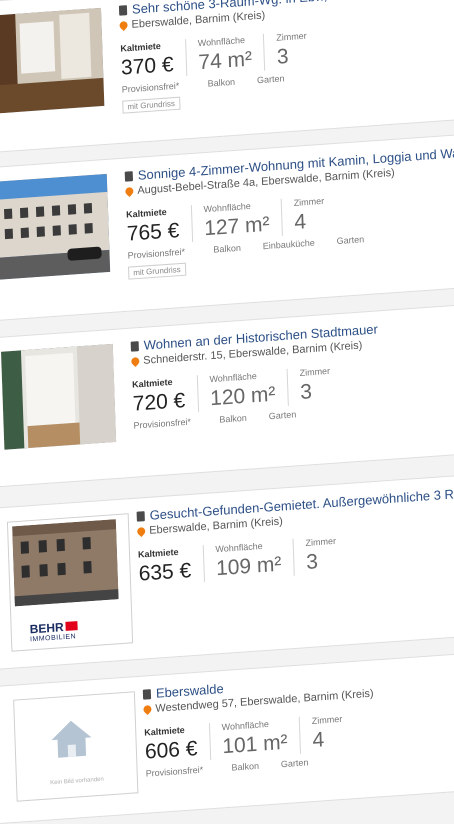 This screenshot has width=454, height=824. Describe the element at coordinates (254, 744) in the screenshot. I see `area-value: 101 m²` at that location.